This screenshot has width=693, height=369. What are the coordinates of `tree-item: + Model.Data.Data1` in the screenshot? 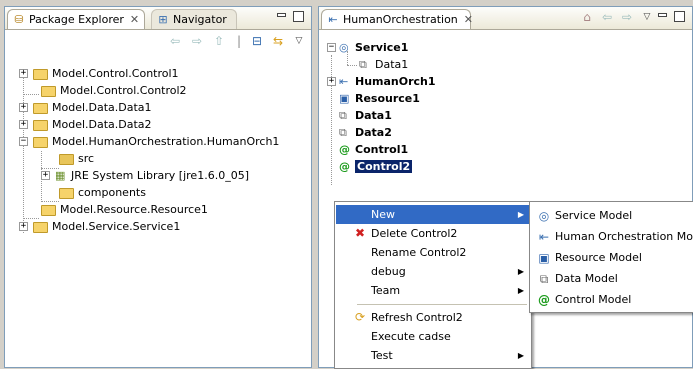 It's located at (85, 107).